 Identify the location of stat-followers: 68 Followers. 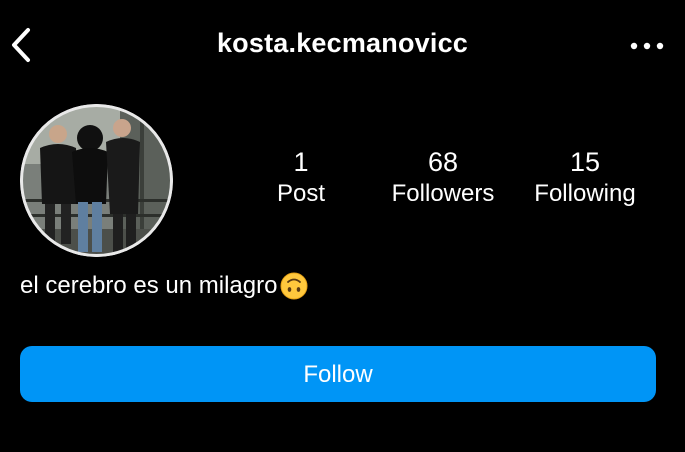
(443, 178).